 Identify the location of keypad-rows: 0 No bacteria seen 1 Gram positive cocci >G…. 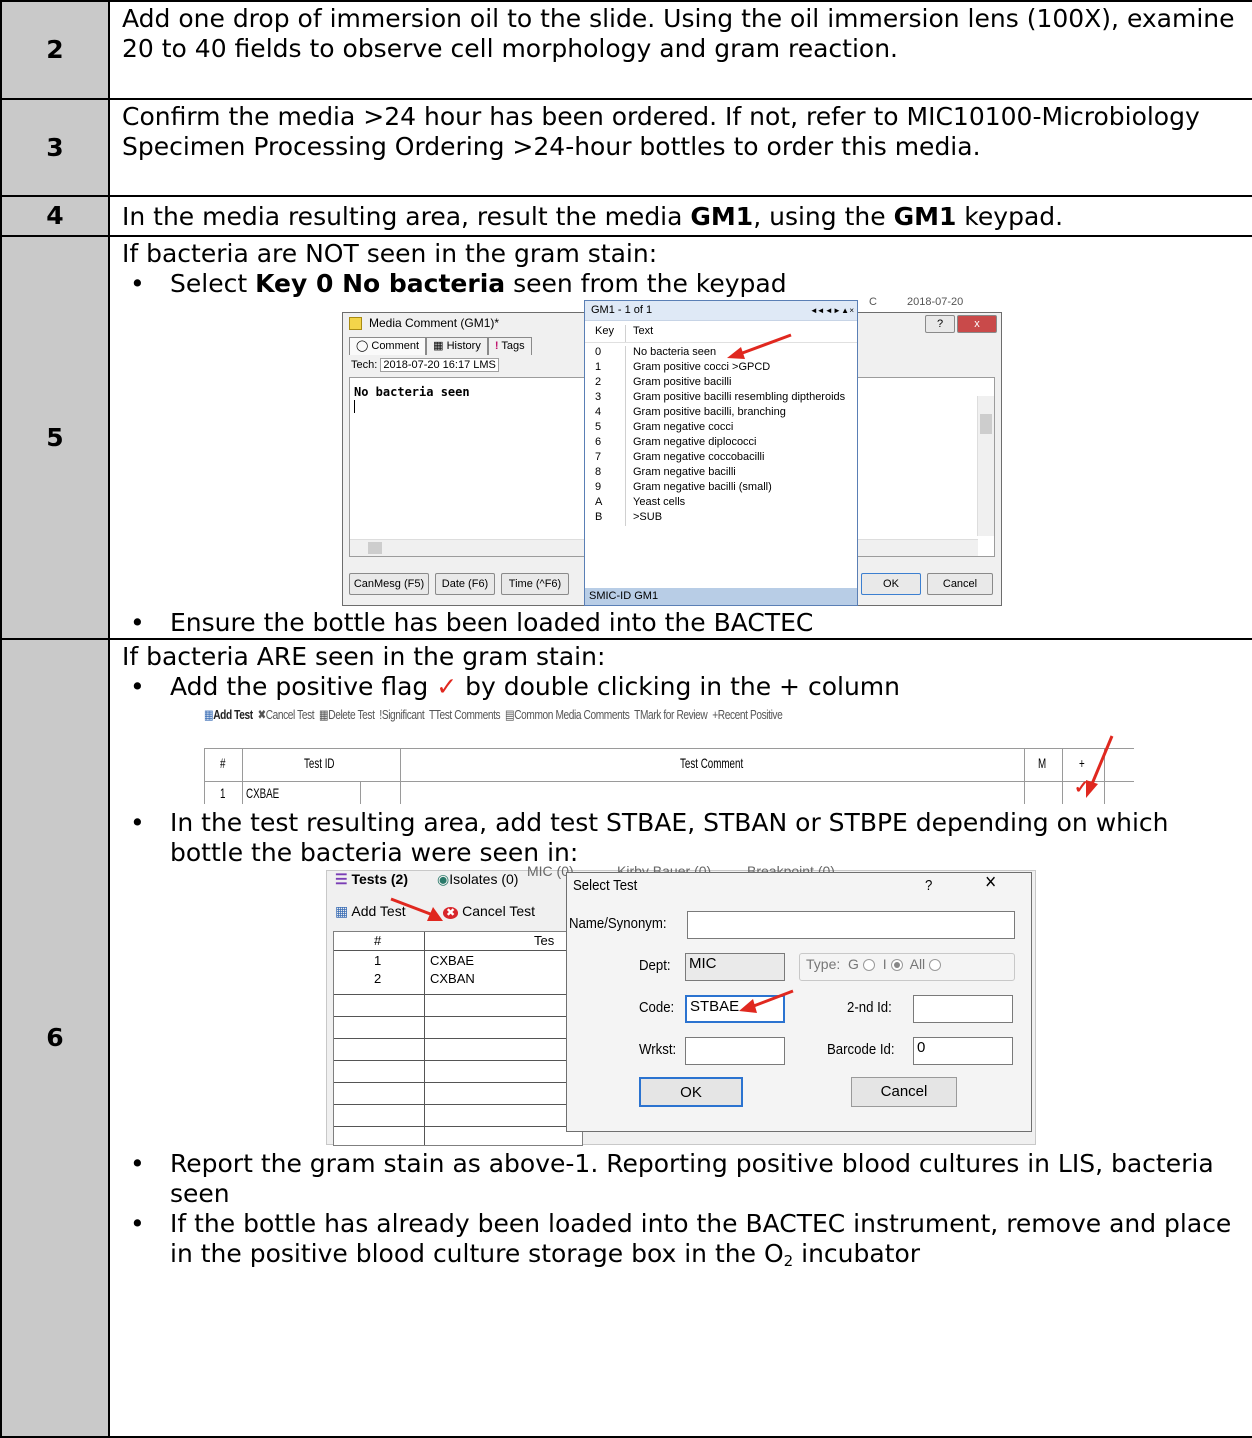
(721, 434).